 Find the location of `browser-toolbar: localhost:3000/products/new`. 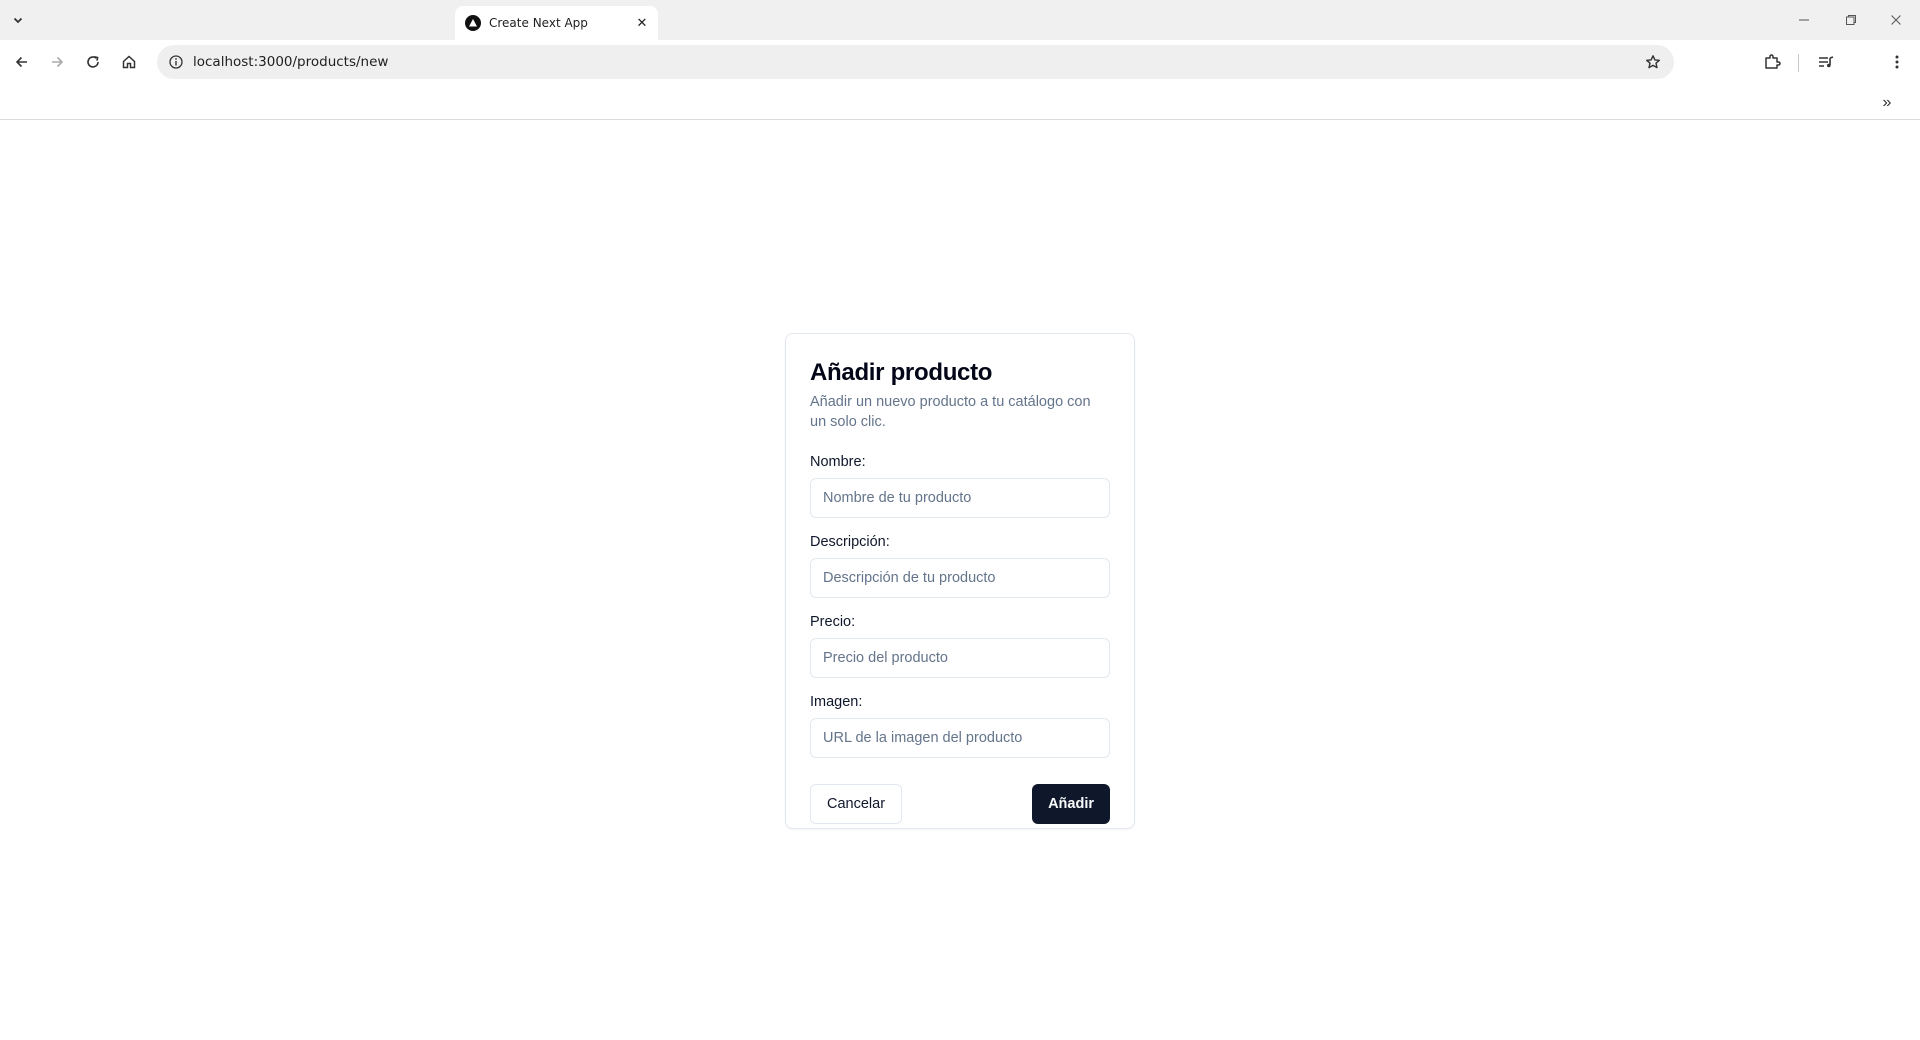

browser-toolbar: localhost:3000/products/new is located at coordinates (960, 63).